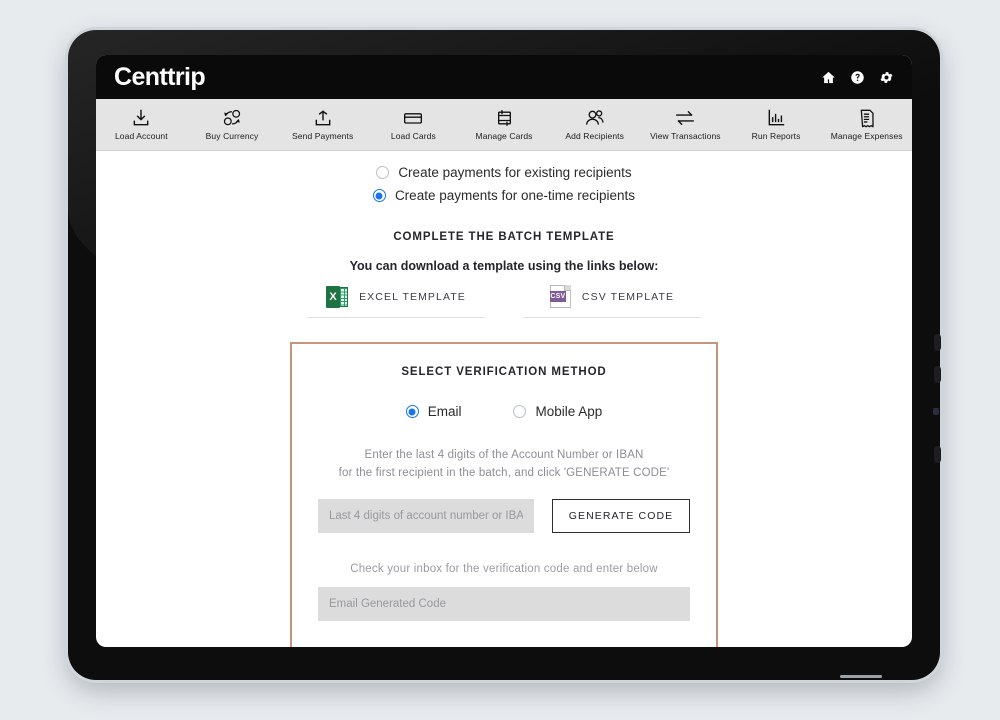  What do you see at coordinates (323, 136) in the screenshot?
I see `toolbar-item-label: Send Payments` at bounding box center [323, 136].